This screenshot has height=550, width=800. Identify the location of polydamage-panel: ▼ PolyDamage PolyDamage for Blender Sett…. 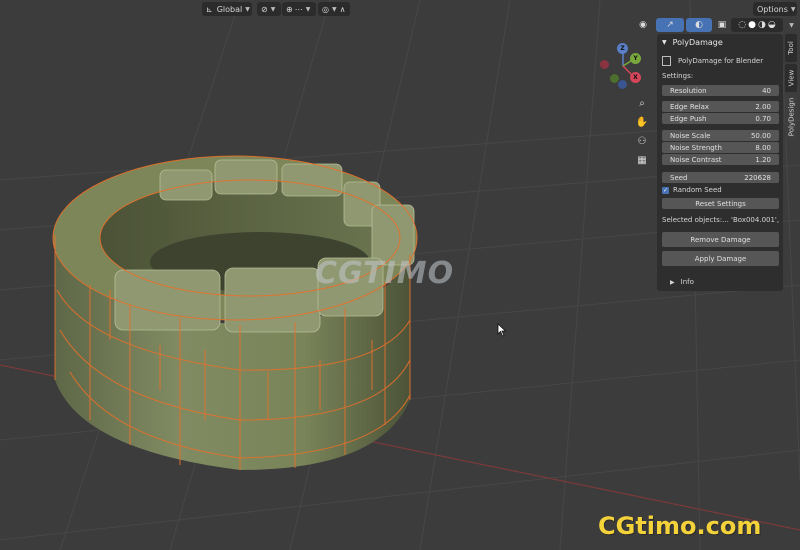
(720, 162).